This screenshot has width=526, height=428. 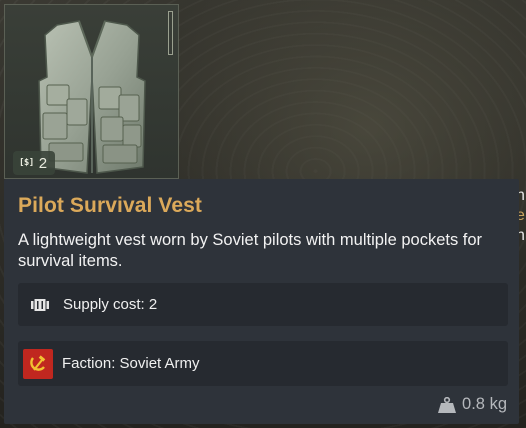 I want to click on faction-row: Faction: Soviet Army, so click(x=263, y=363).